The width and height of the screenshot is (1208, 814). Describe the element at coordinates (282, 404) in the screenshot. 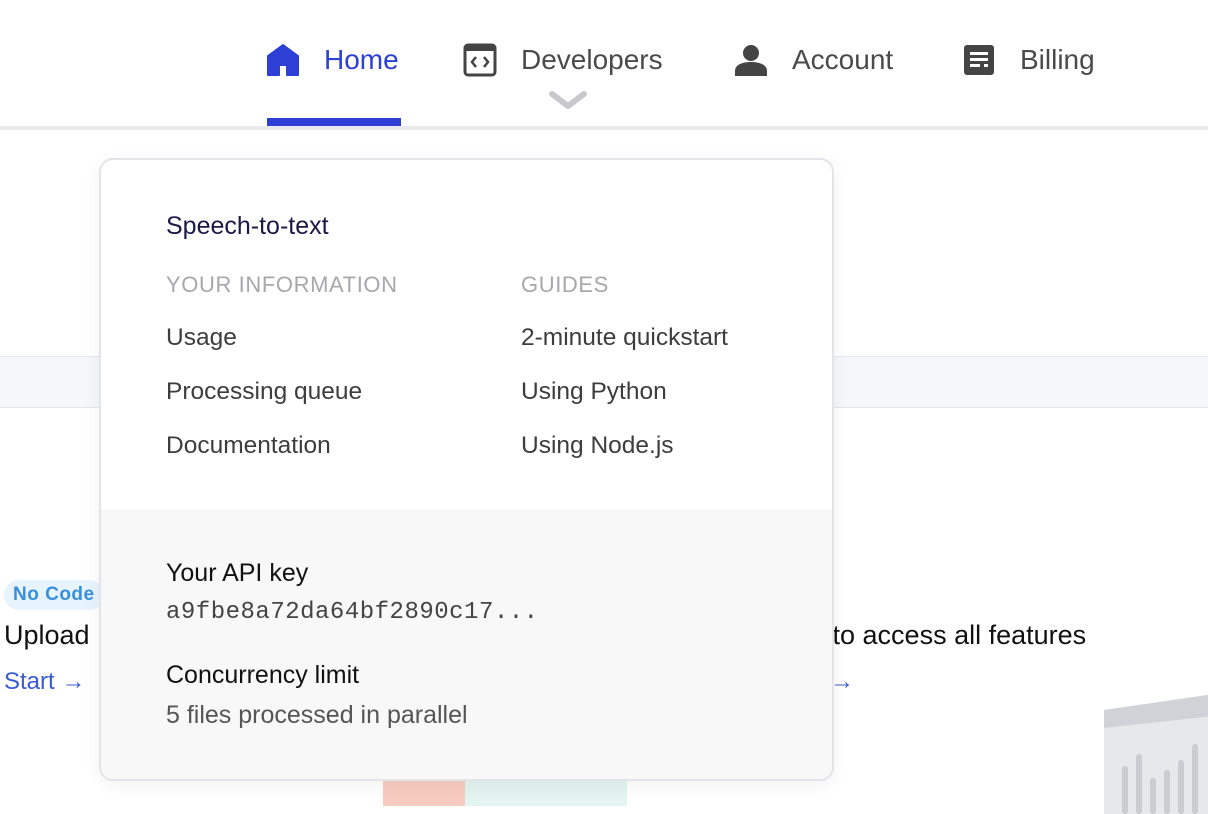

I see `processing-queue-link: Processing queue` at that location.